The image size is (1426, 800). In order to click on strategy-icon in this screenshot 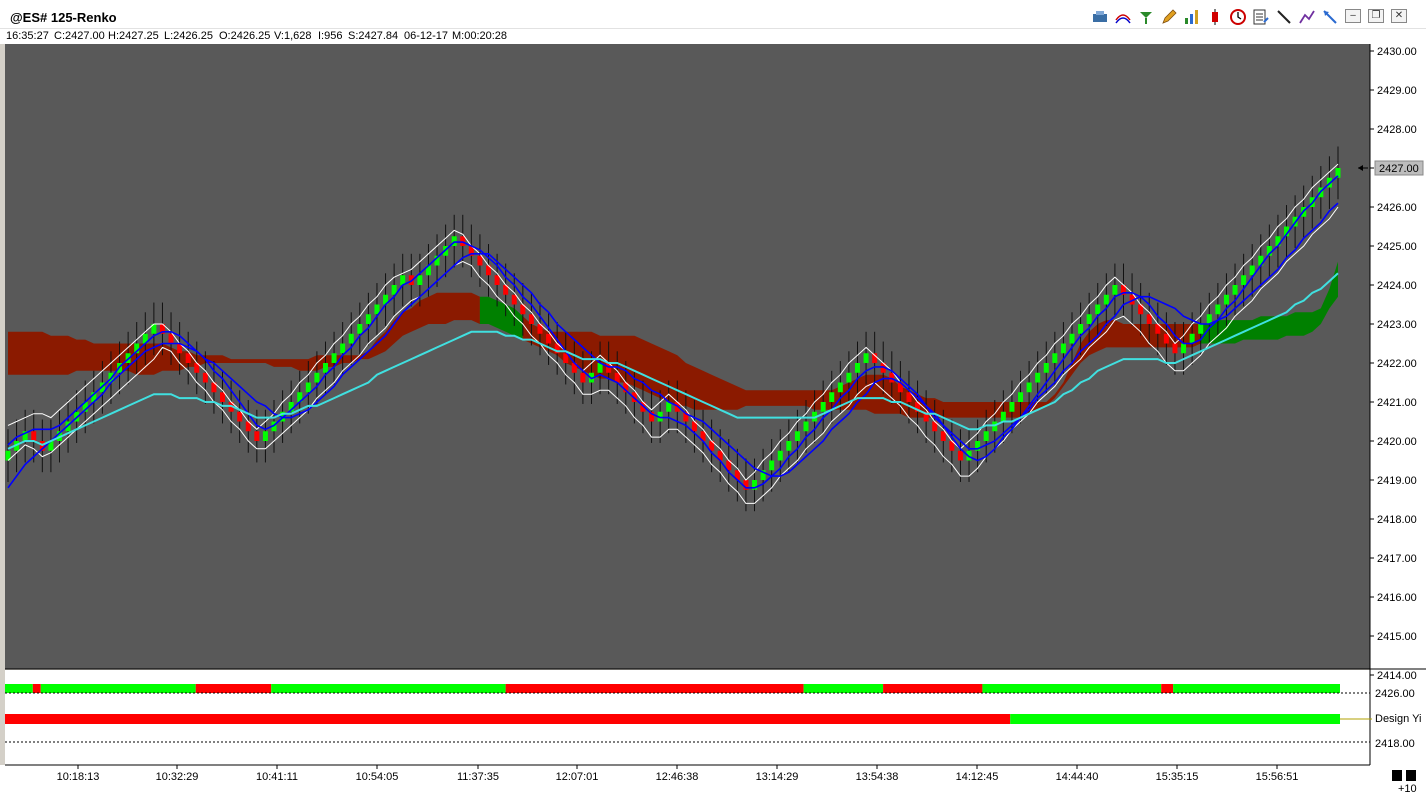, I will do `click(1146, 17)`.